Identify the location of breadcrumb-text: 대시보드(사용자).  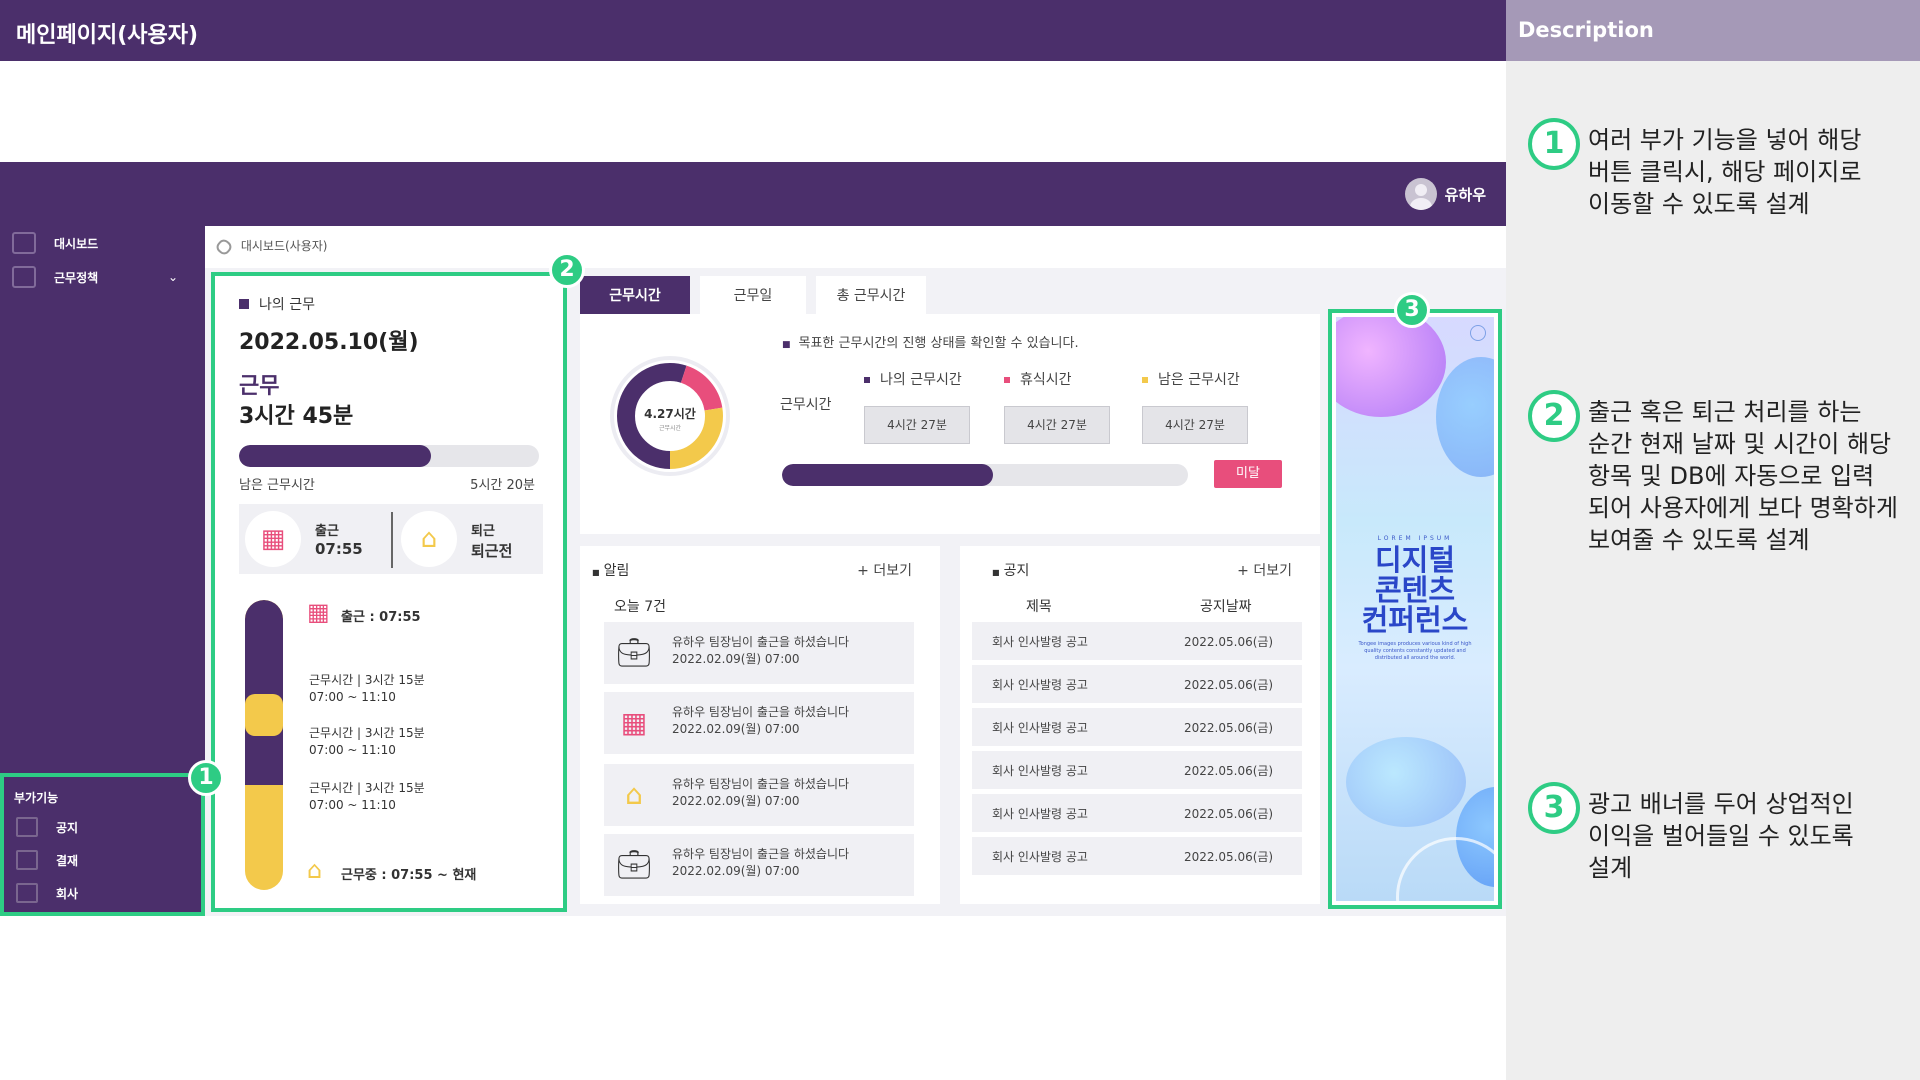
(284, 246).